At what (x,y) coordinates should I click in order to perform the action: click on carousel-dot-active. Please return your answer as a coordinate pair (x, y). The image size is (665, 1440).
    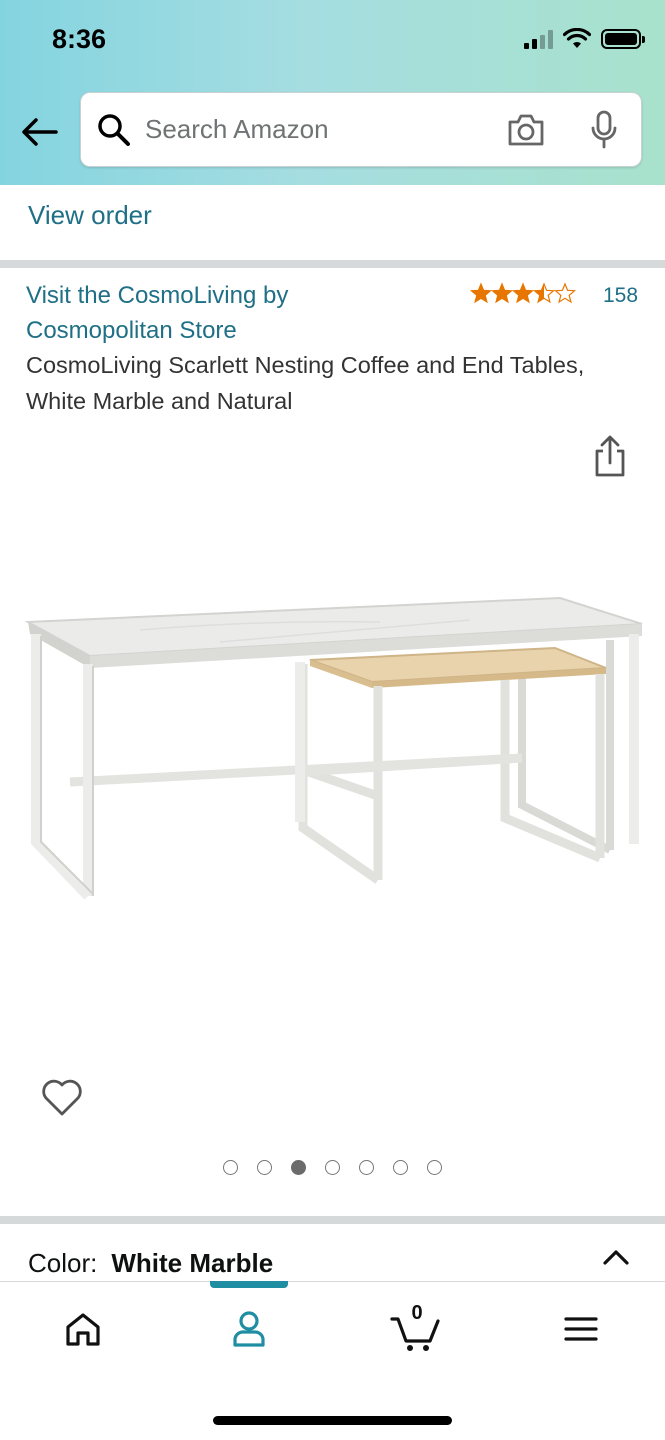
    Looking at the image, I should click on (298, 1167).